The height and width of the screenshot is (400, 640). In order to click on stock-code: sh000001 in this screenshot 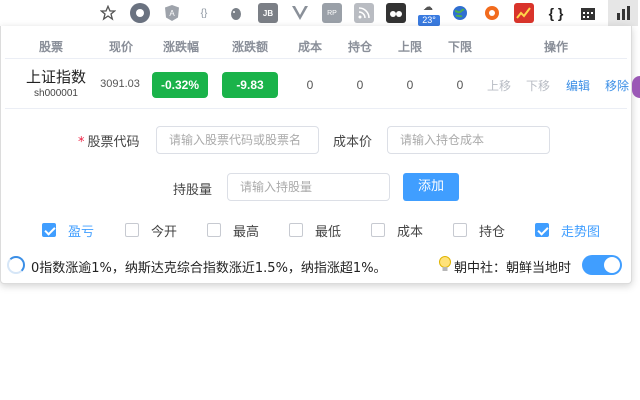, I will do `click(56, 93)`.